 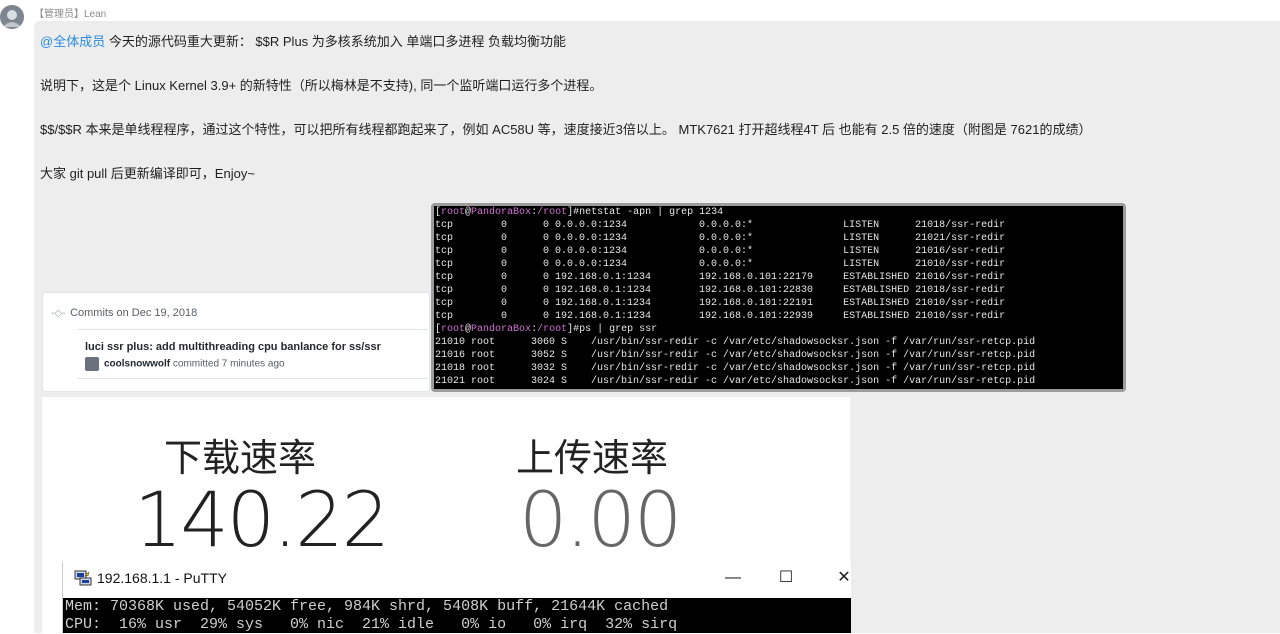 What do you see at coordinates (227, 364) in the screenshot?
I see `commit-time: committed 7 minutes ago` at bounding box center [227, 364].